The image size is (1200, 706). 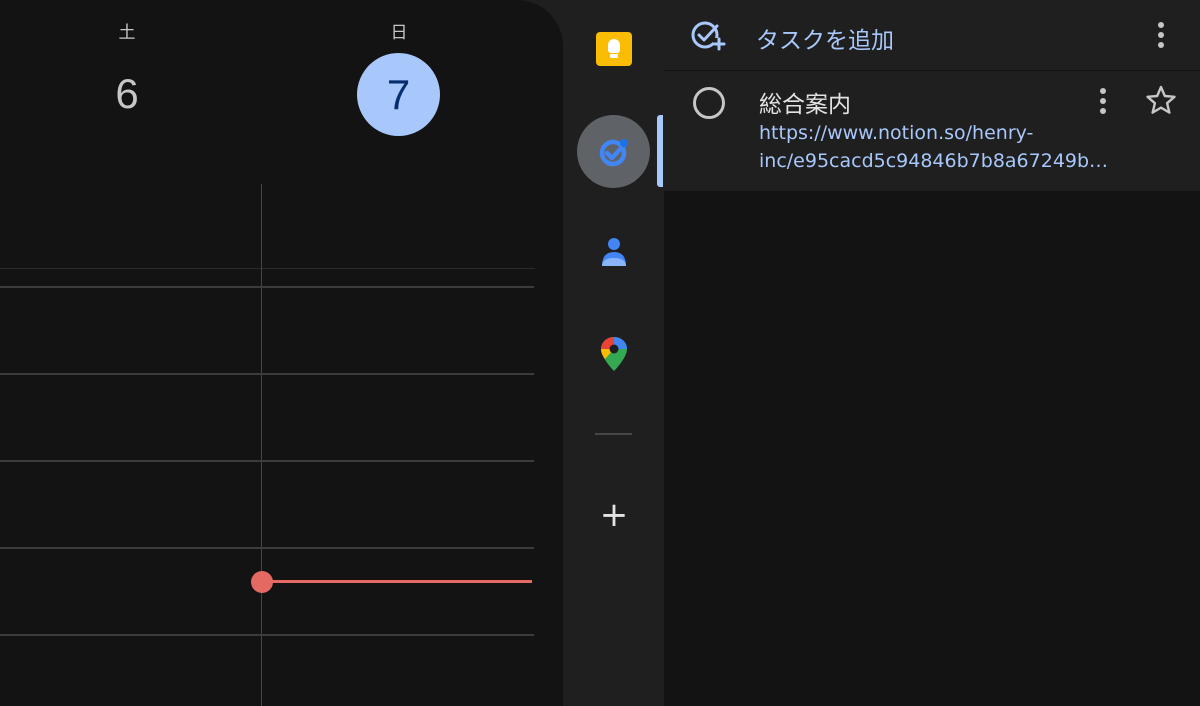 What do you see at coordinates (1161, 35) in the screenshot?
I see `more-vert-icon` at bounding box center [1161, 35].